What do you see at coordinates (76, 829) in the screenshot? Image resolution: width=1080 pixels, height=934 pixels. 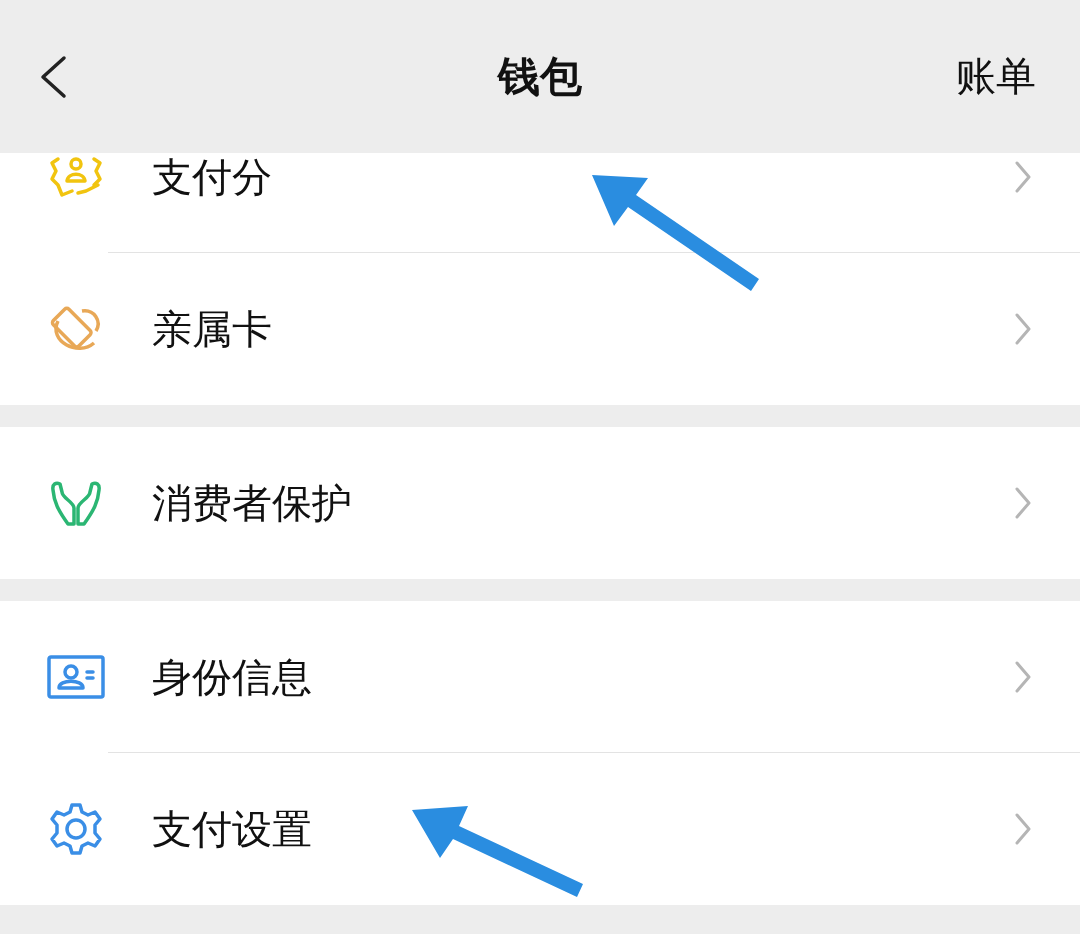 I see `settings-icon` at bounding box center [76, 829].